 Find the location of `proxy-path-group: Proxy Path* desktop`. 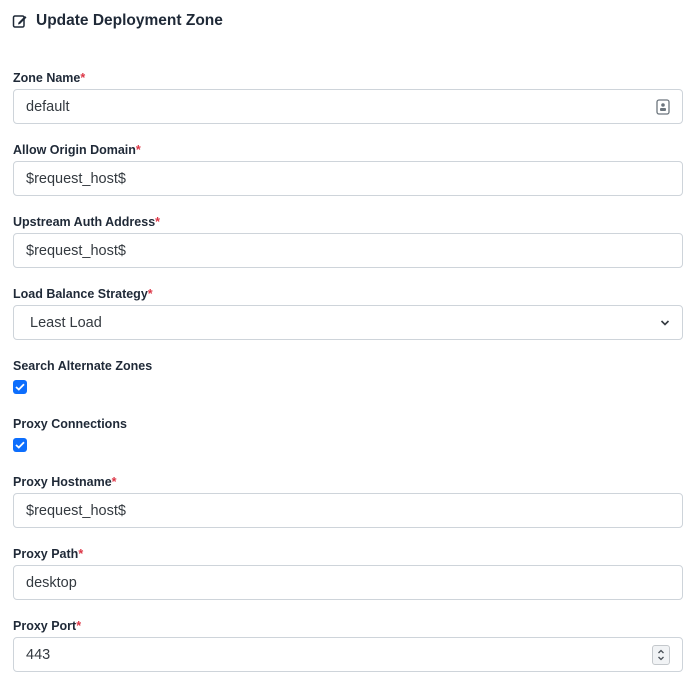

proxy-path-group: Proxy Path* desktop is located at coordinates (348, 573).